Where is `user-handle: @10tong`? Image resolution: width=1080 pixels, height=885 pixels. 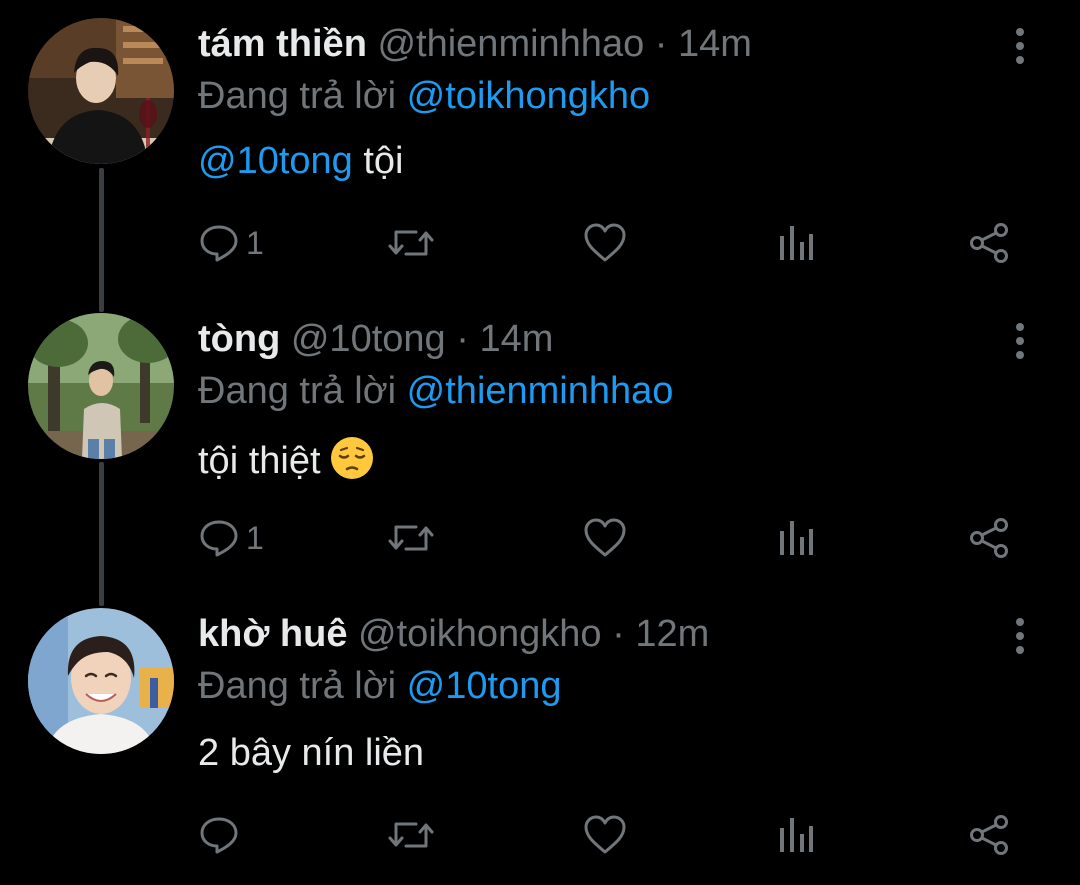 user-handle: @10tong is located at coordinates (368, 339).